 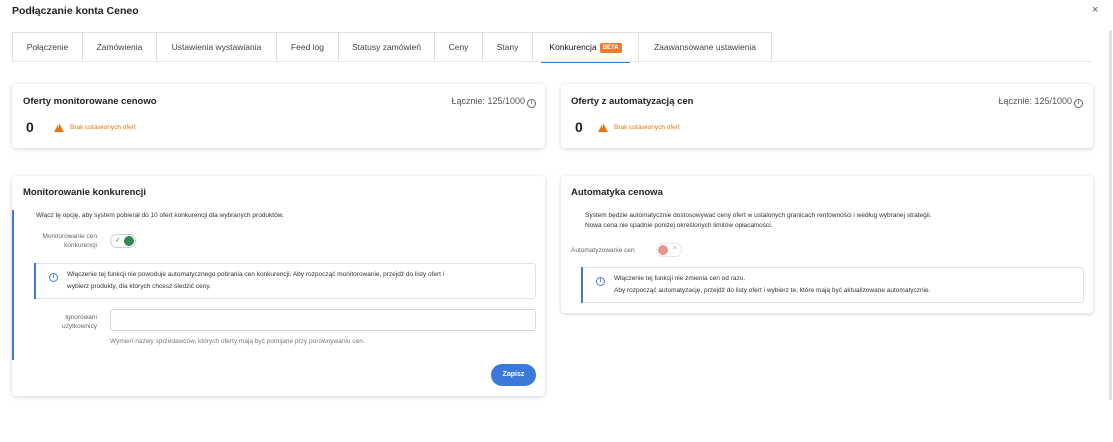 I want to click on card-title: Oferty z automatyzacją cen, so click(x=632, y=101).